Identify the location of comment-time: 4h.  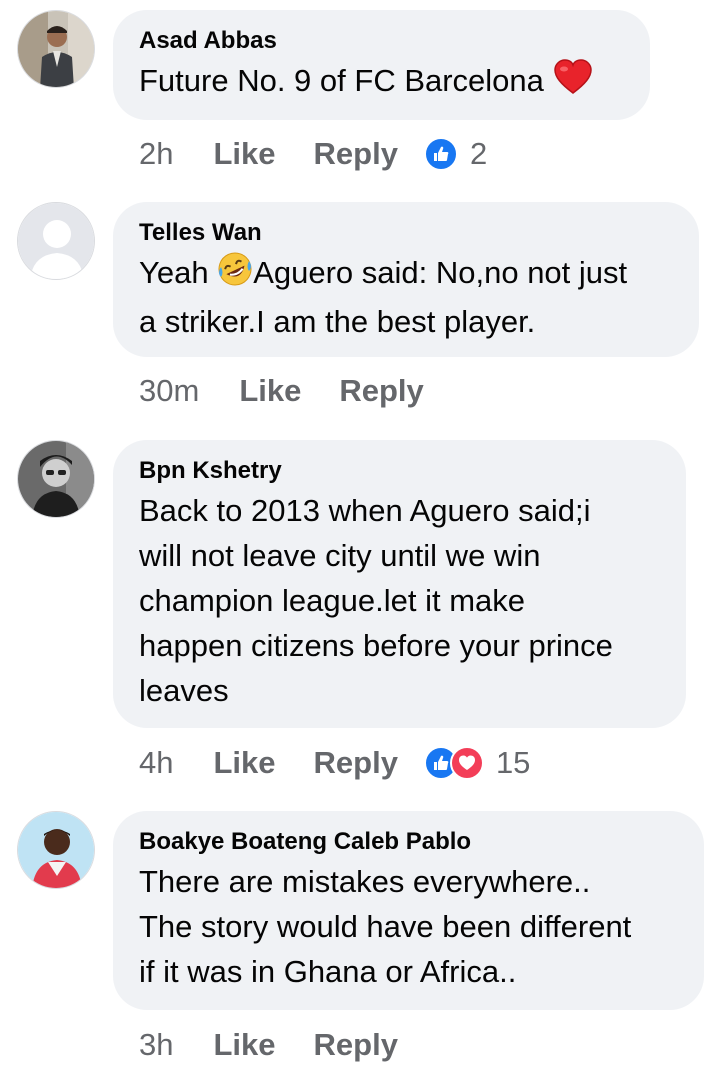
(156, 763).